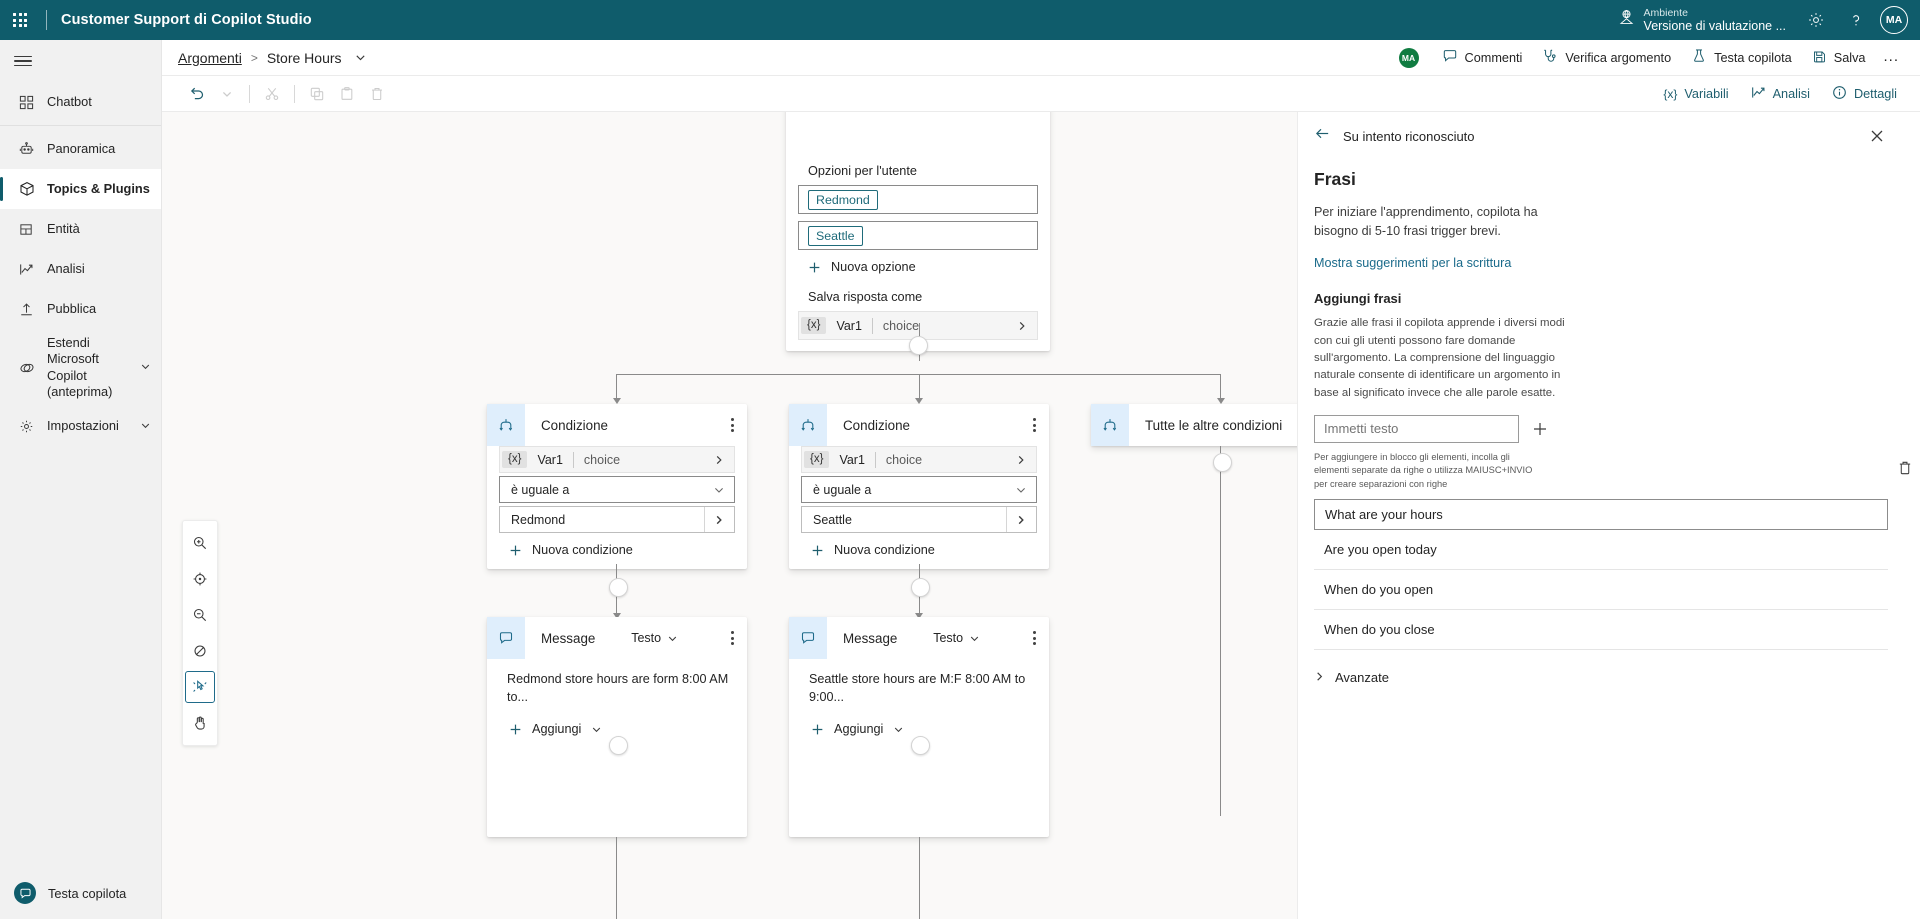  Describe the element at coordinates (1408, 57) in the screenshot. I see `collaborator-avatar: MA` at that location.